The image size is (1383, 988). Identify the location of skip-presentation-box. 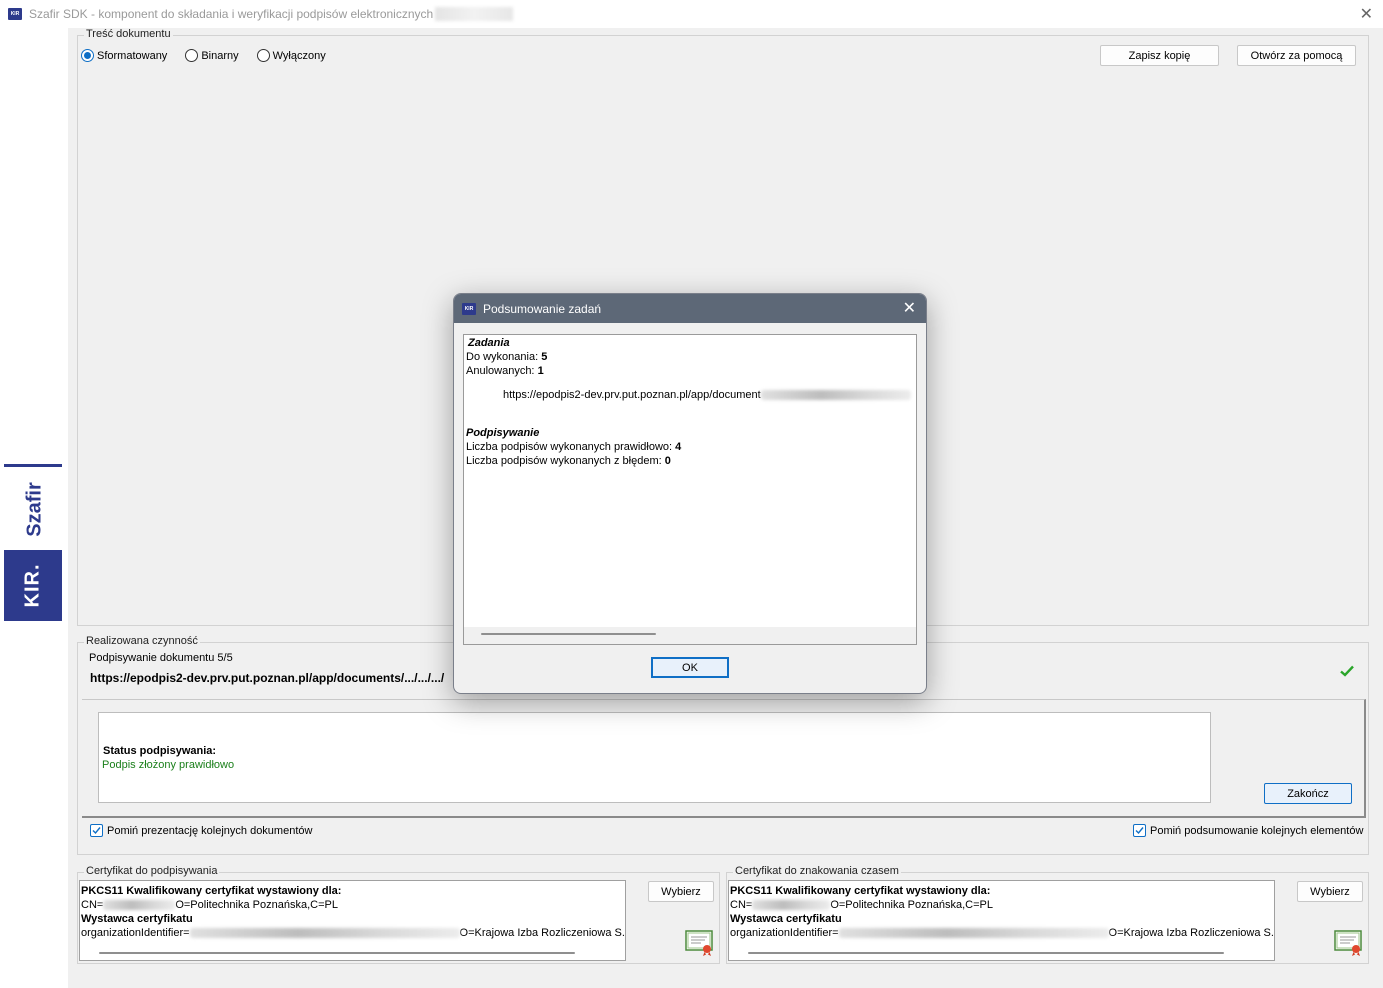
(96, 830).